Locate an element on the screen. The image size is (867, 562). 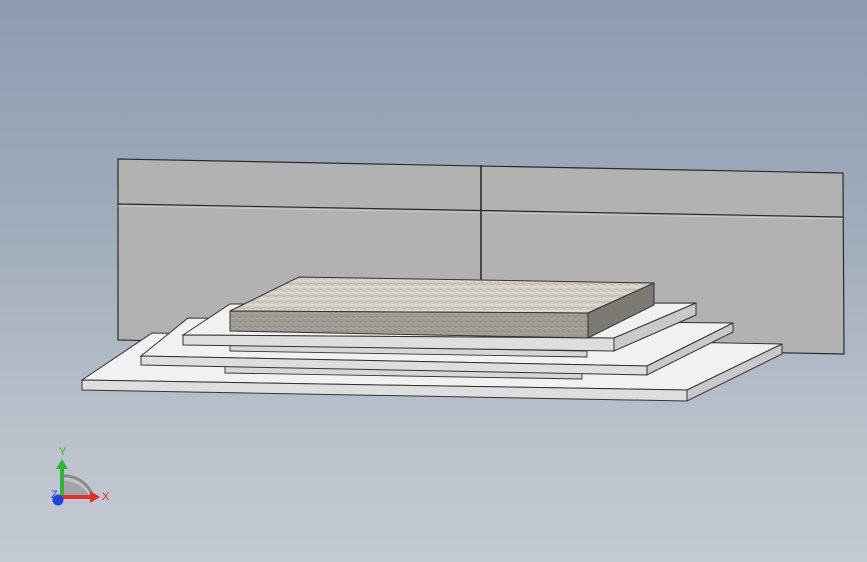
triad-x-label: X is located at coordinates (106, 497).